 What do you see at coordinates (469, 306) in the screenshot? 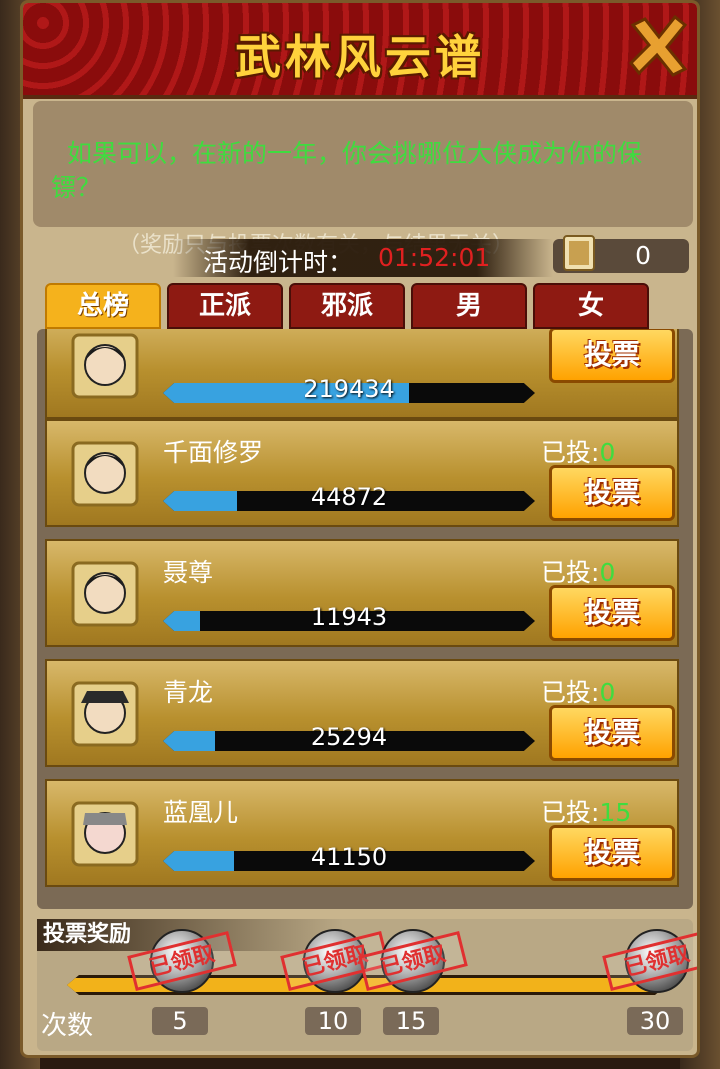
I see `tab-male: 男` at bounding box center [469, 306].